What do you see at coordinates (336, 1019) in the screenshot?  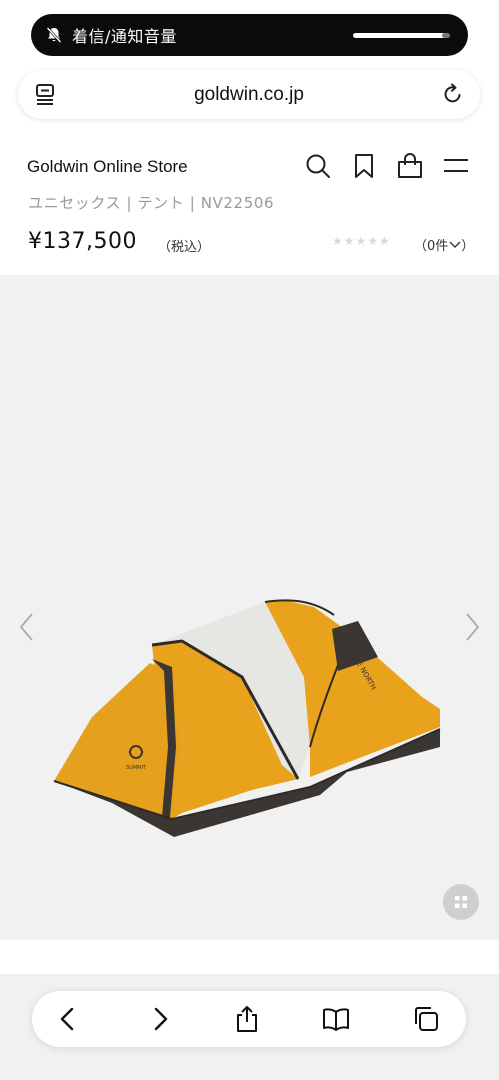 I see `bookmarks-icon` at bounding box center [336, 1019].